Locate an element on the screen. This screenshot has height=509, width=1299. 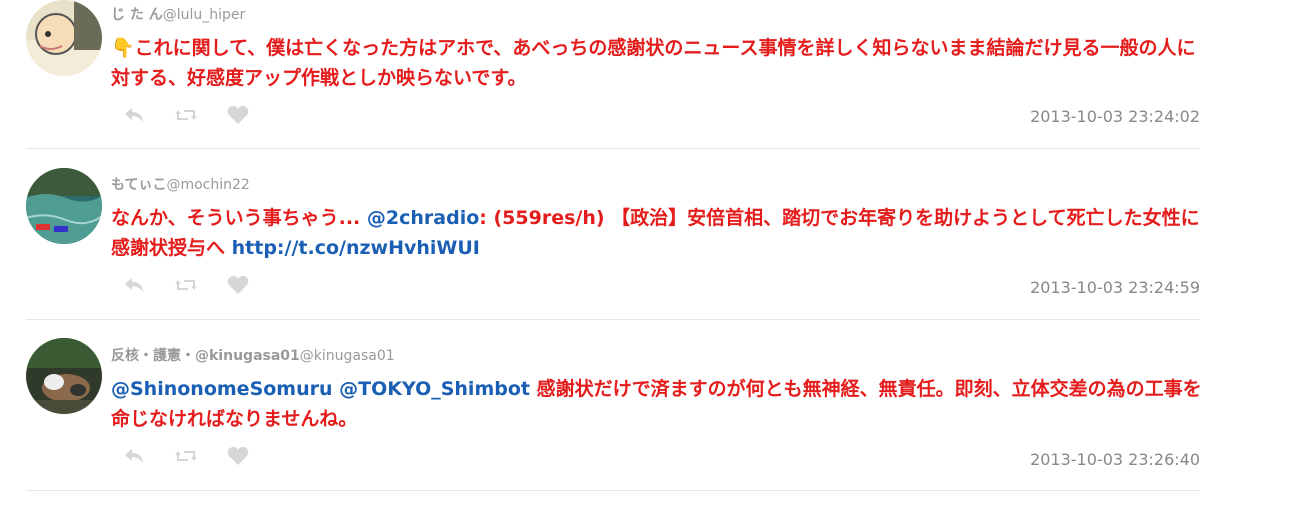
tweet-header: 反核・護憲・@kinugasa01@kinugasa01 is located at coordinates (253, 355).